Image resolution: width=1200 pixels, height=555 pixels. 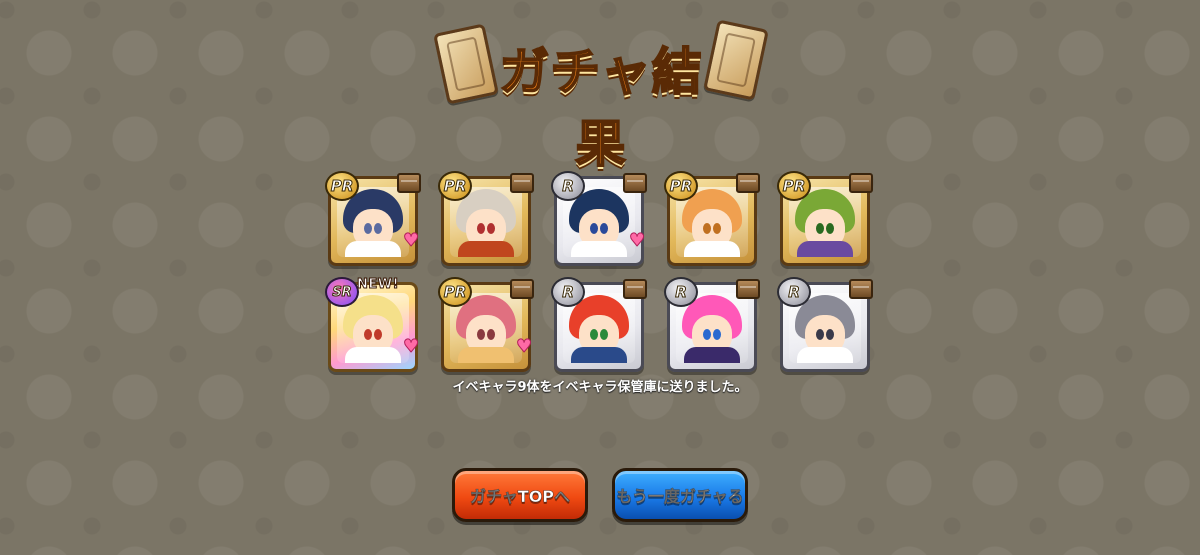 What do you see at coordinates (372, 324) in the screenshot?
I see `character-card: SR NEW! ♥` at bounding box center [372, 324].